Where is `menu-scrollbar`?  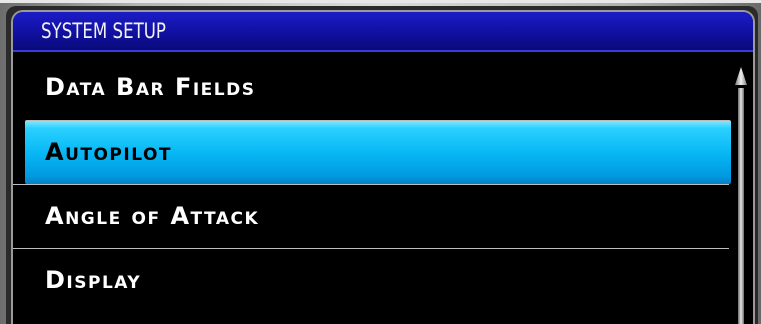
menu-scrollbar is located at coordinates (741, 195).